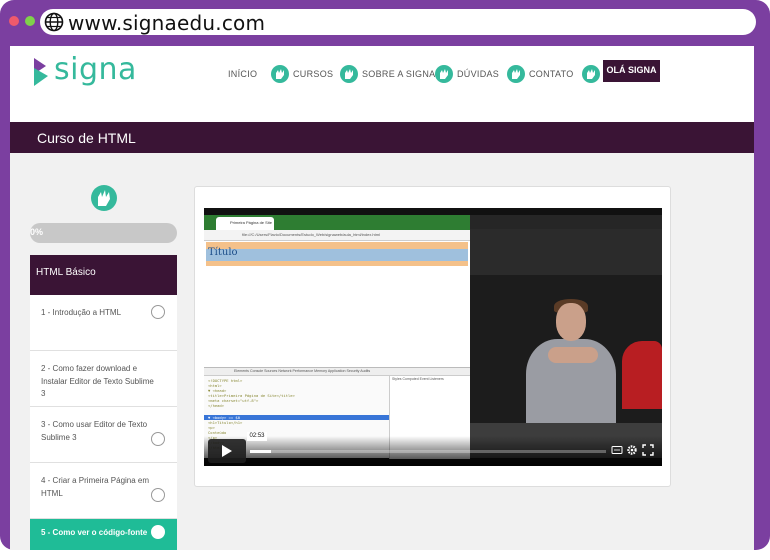  I want to click on module-header: HTML Básico, so click(103, 275).